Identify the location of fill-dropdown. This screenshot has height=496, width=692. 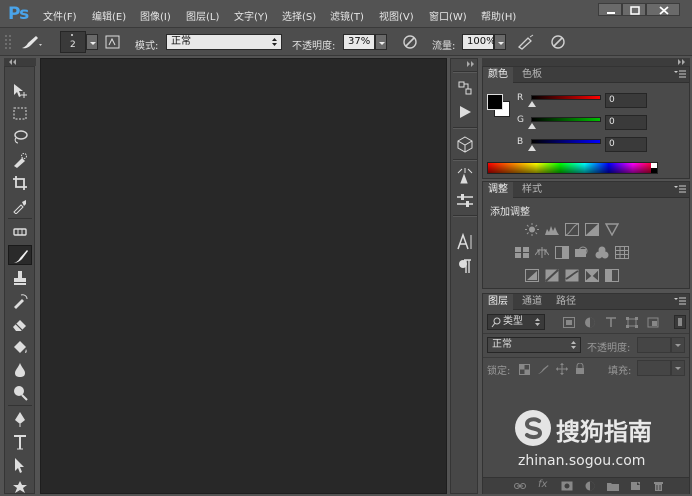
(678, 368).